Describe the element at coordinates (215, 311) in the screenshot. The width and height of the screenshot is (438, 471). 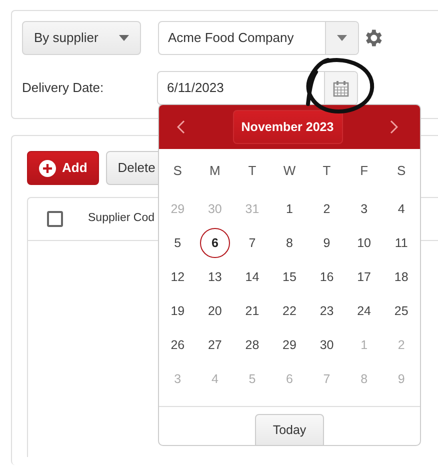
I see `calendar-day: 20` at that location.